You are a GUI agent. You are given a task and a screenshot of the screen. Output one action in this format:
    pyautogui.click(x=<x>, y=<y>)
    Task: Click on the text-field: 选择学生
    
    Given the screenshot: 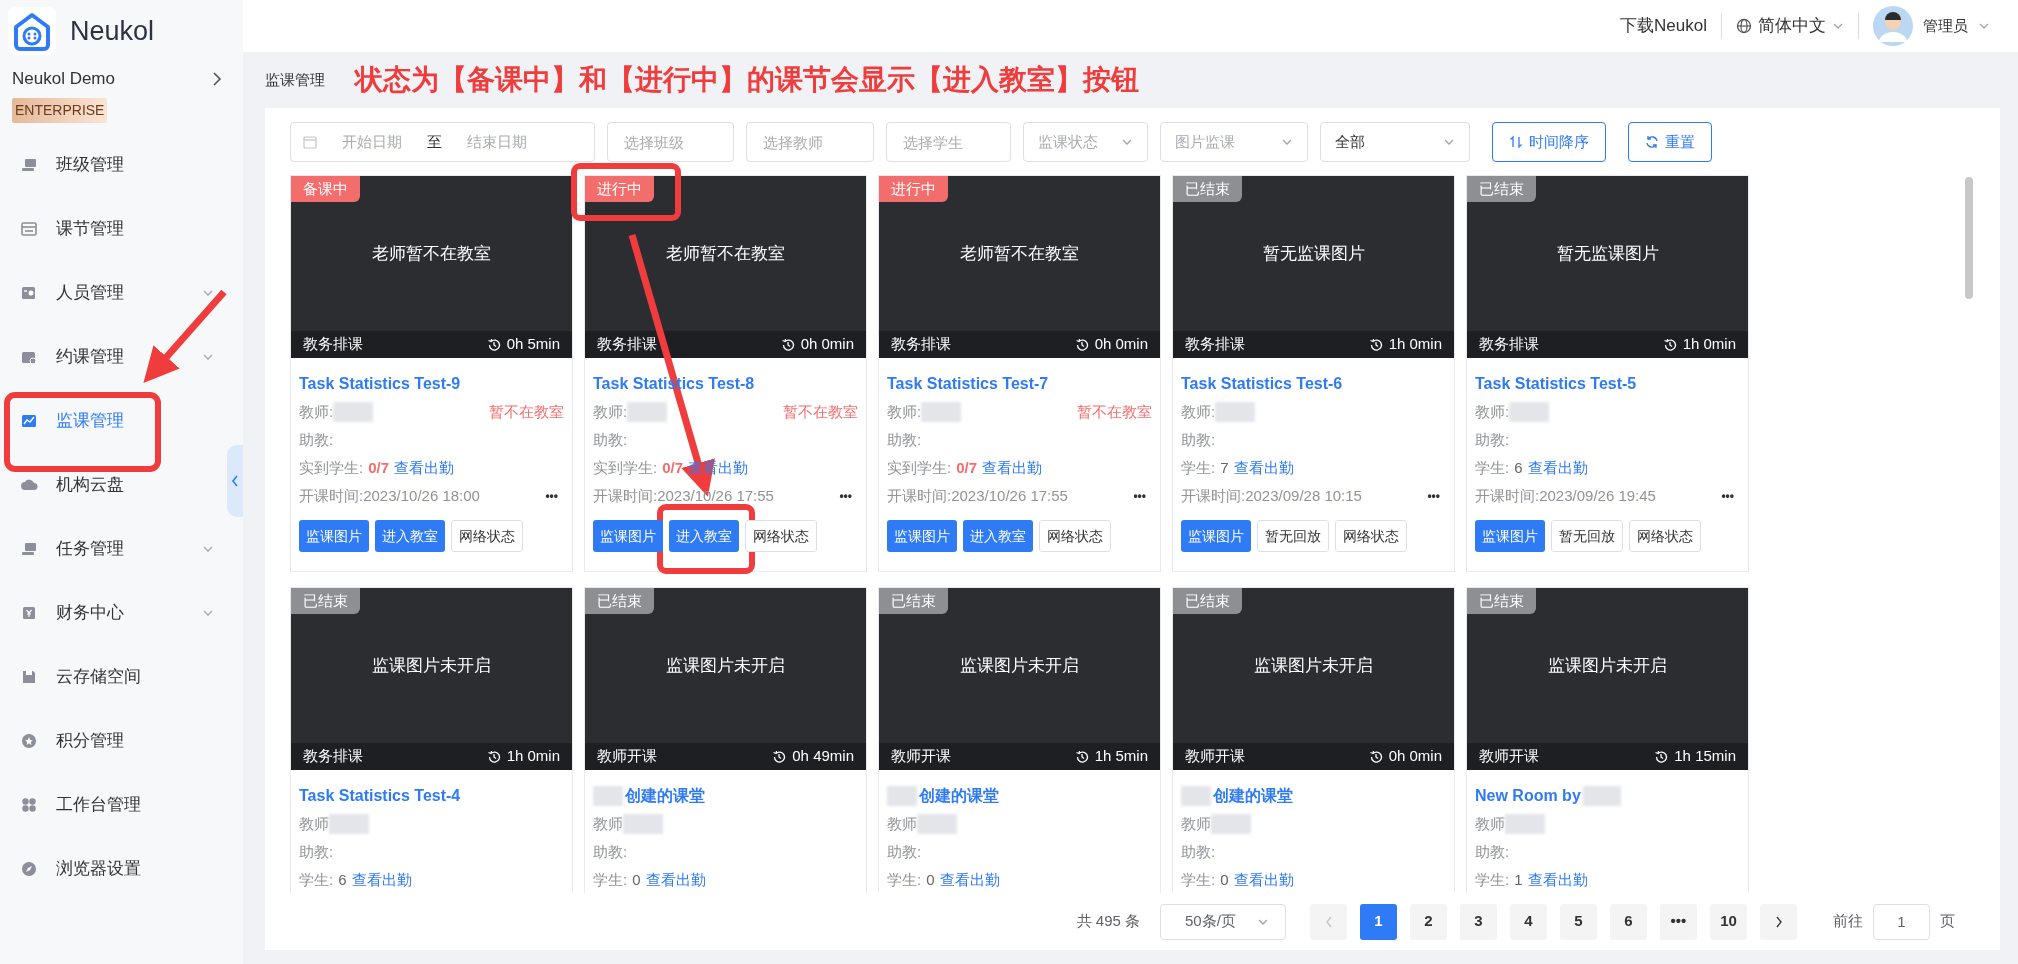 What is the action you would take?
    pyautogui.click(x=948, y=142)
    